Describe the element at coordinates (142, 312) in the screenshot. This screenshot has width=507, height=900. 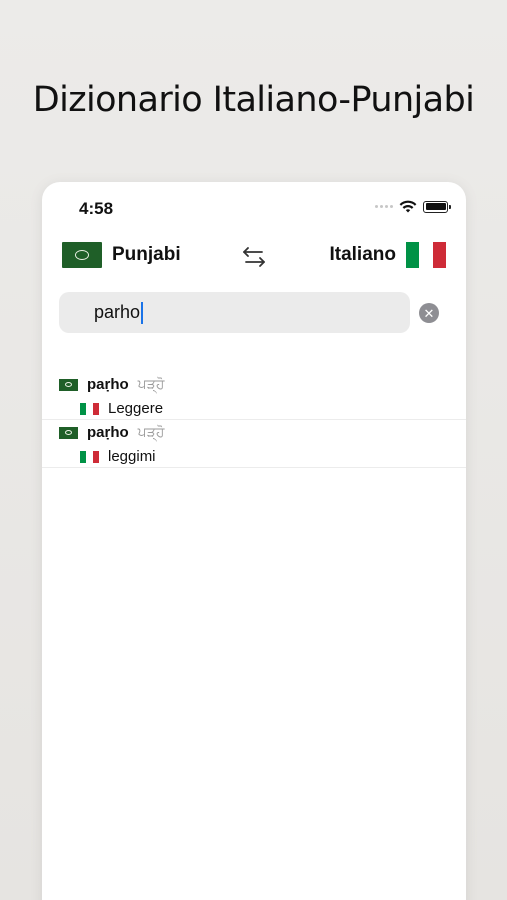
I see `text-caret` at that location.